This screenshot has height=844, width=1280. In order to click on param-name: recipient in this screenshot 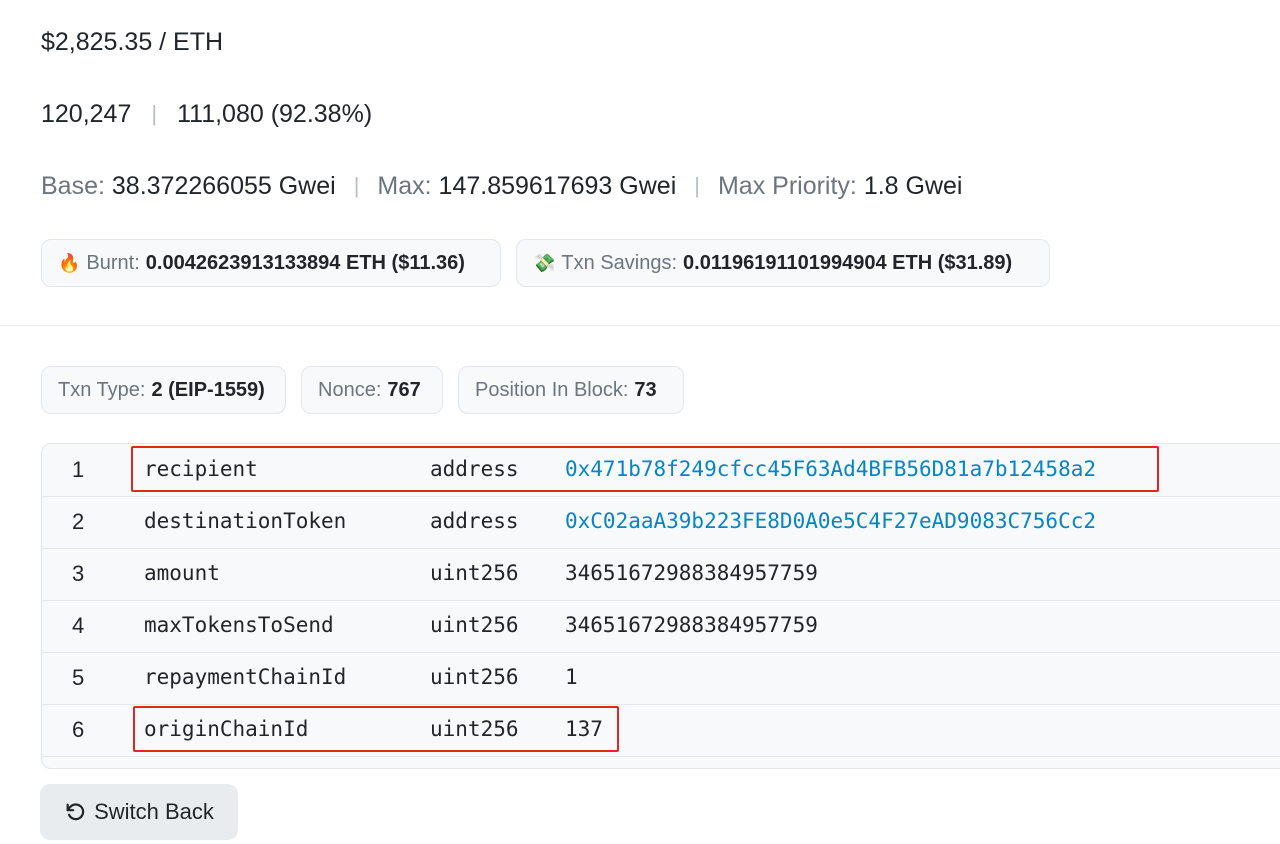, I will do `click(201, 469)`.